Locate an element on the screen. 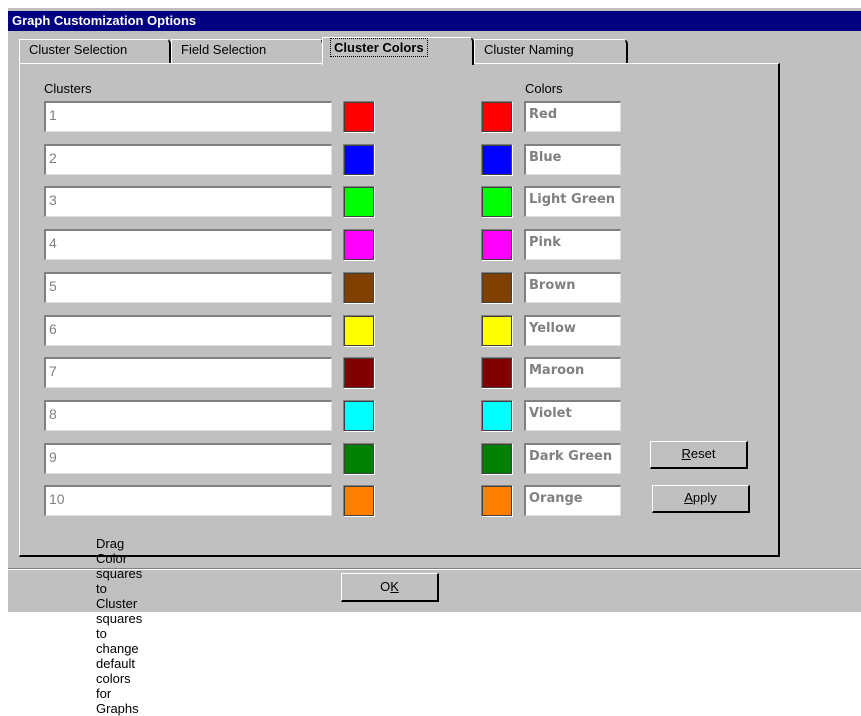  tab-label: Cluster Naming is located at coordinates (529, 49).